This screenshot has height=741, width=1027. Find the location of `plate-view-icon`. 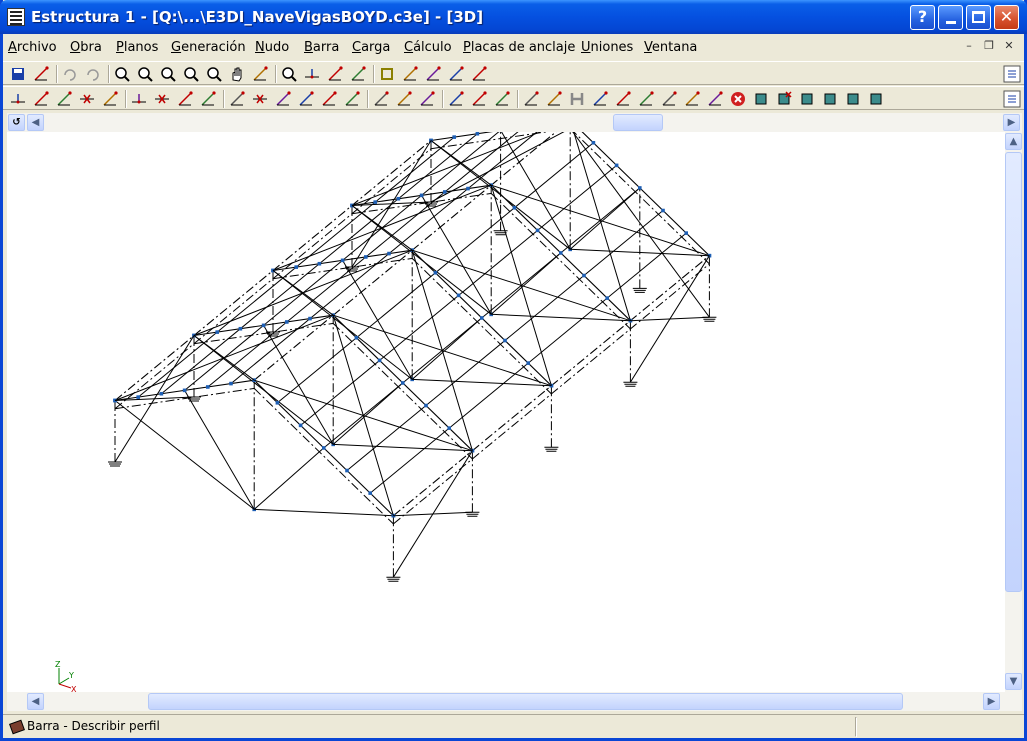

plate-view-icon is located at coordinates (876, 99).